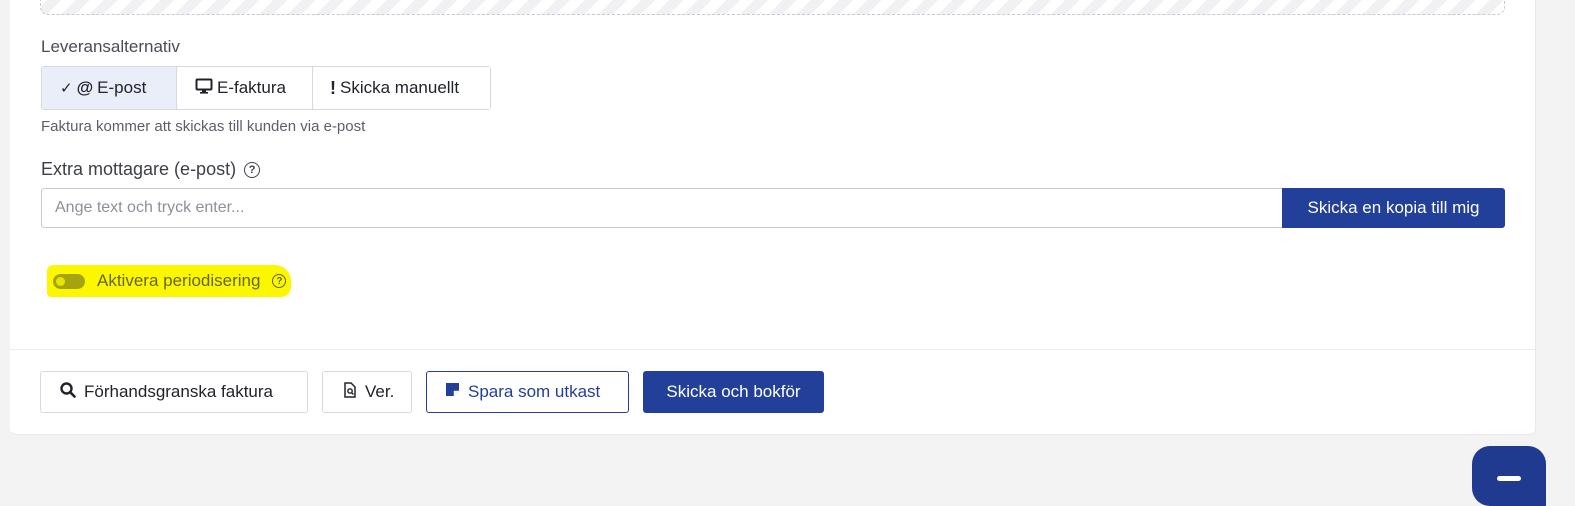  I want to click on accrual-toggle-label: Aktivera periodisering, so click(179, 280).